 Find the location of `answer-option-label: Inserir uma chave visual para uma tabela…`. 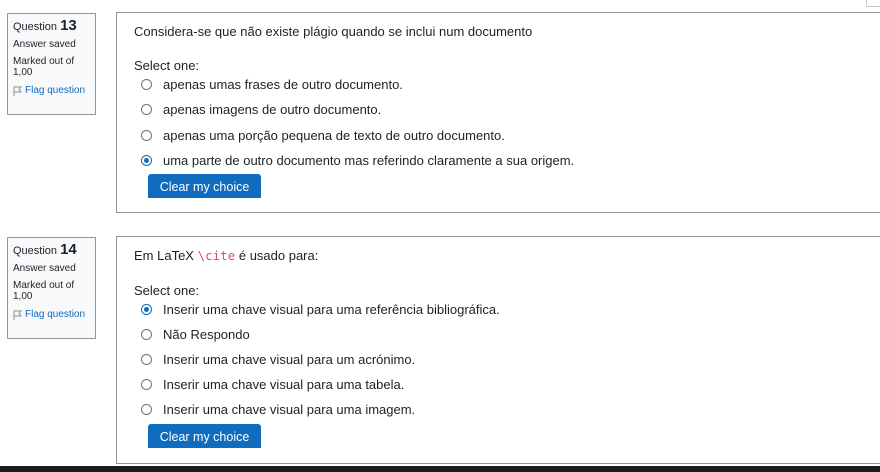

answer-option-label: Inserir uma chave visual para uma tabela… is located at coordinates (284, 384).